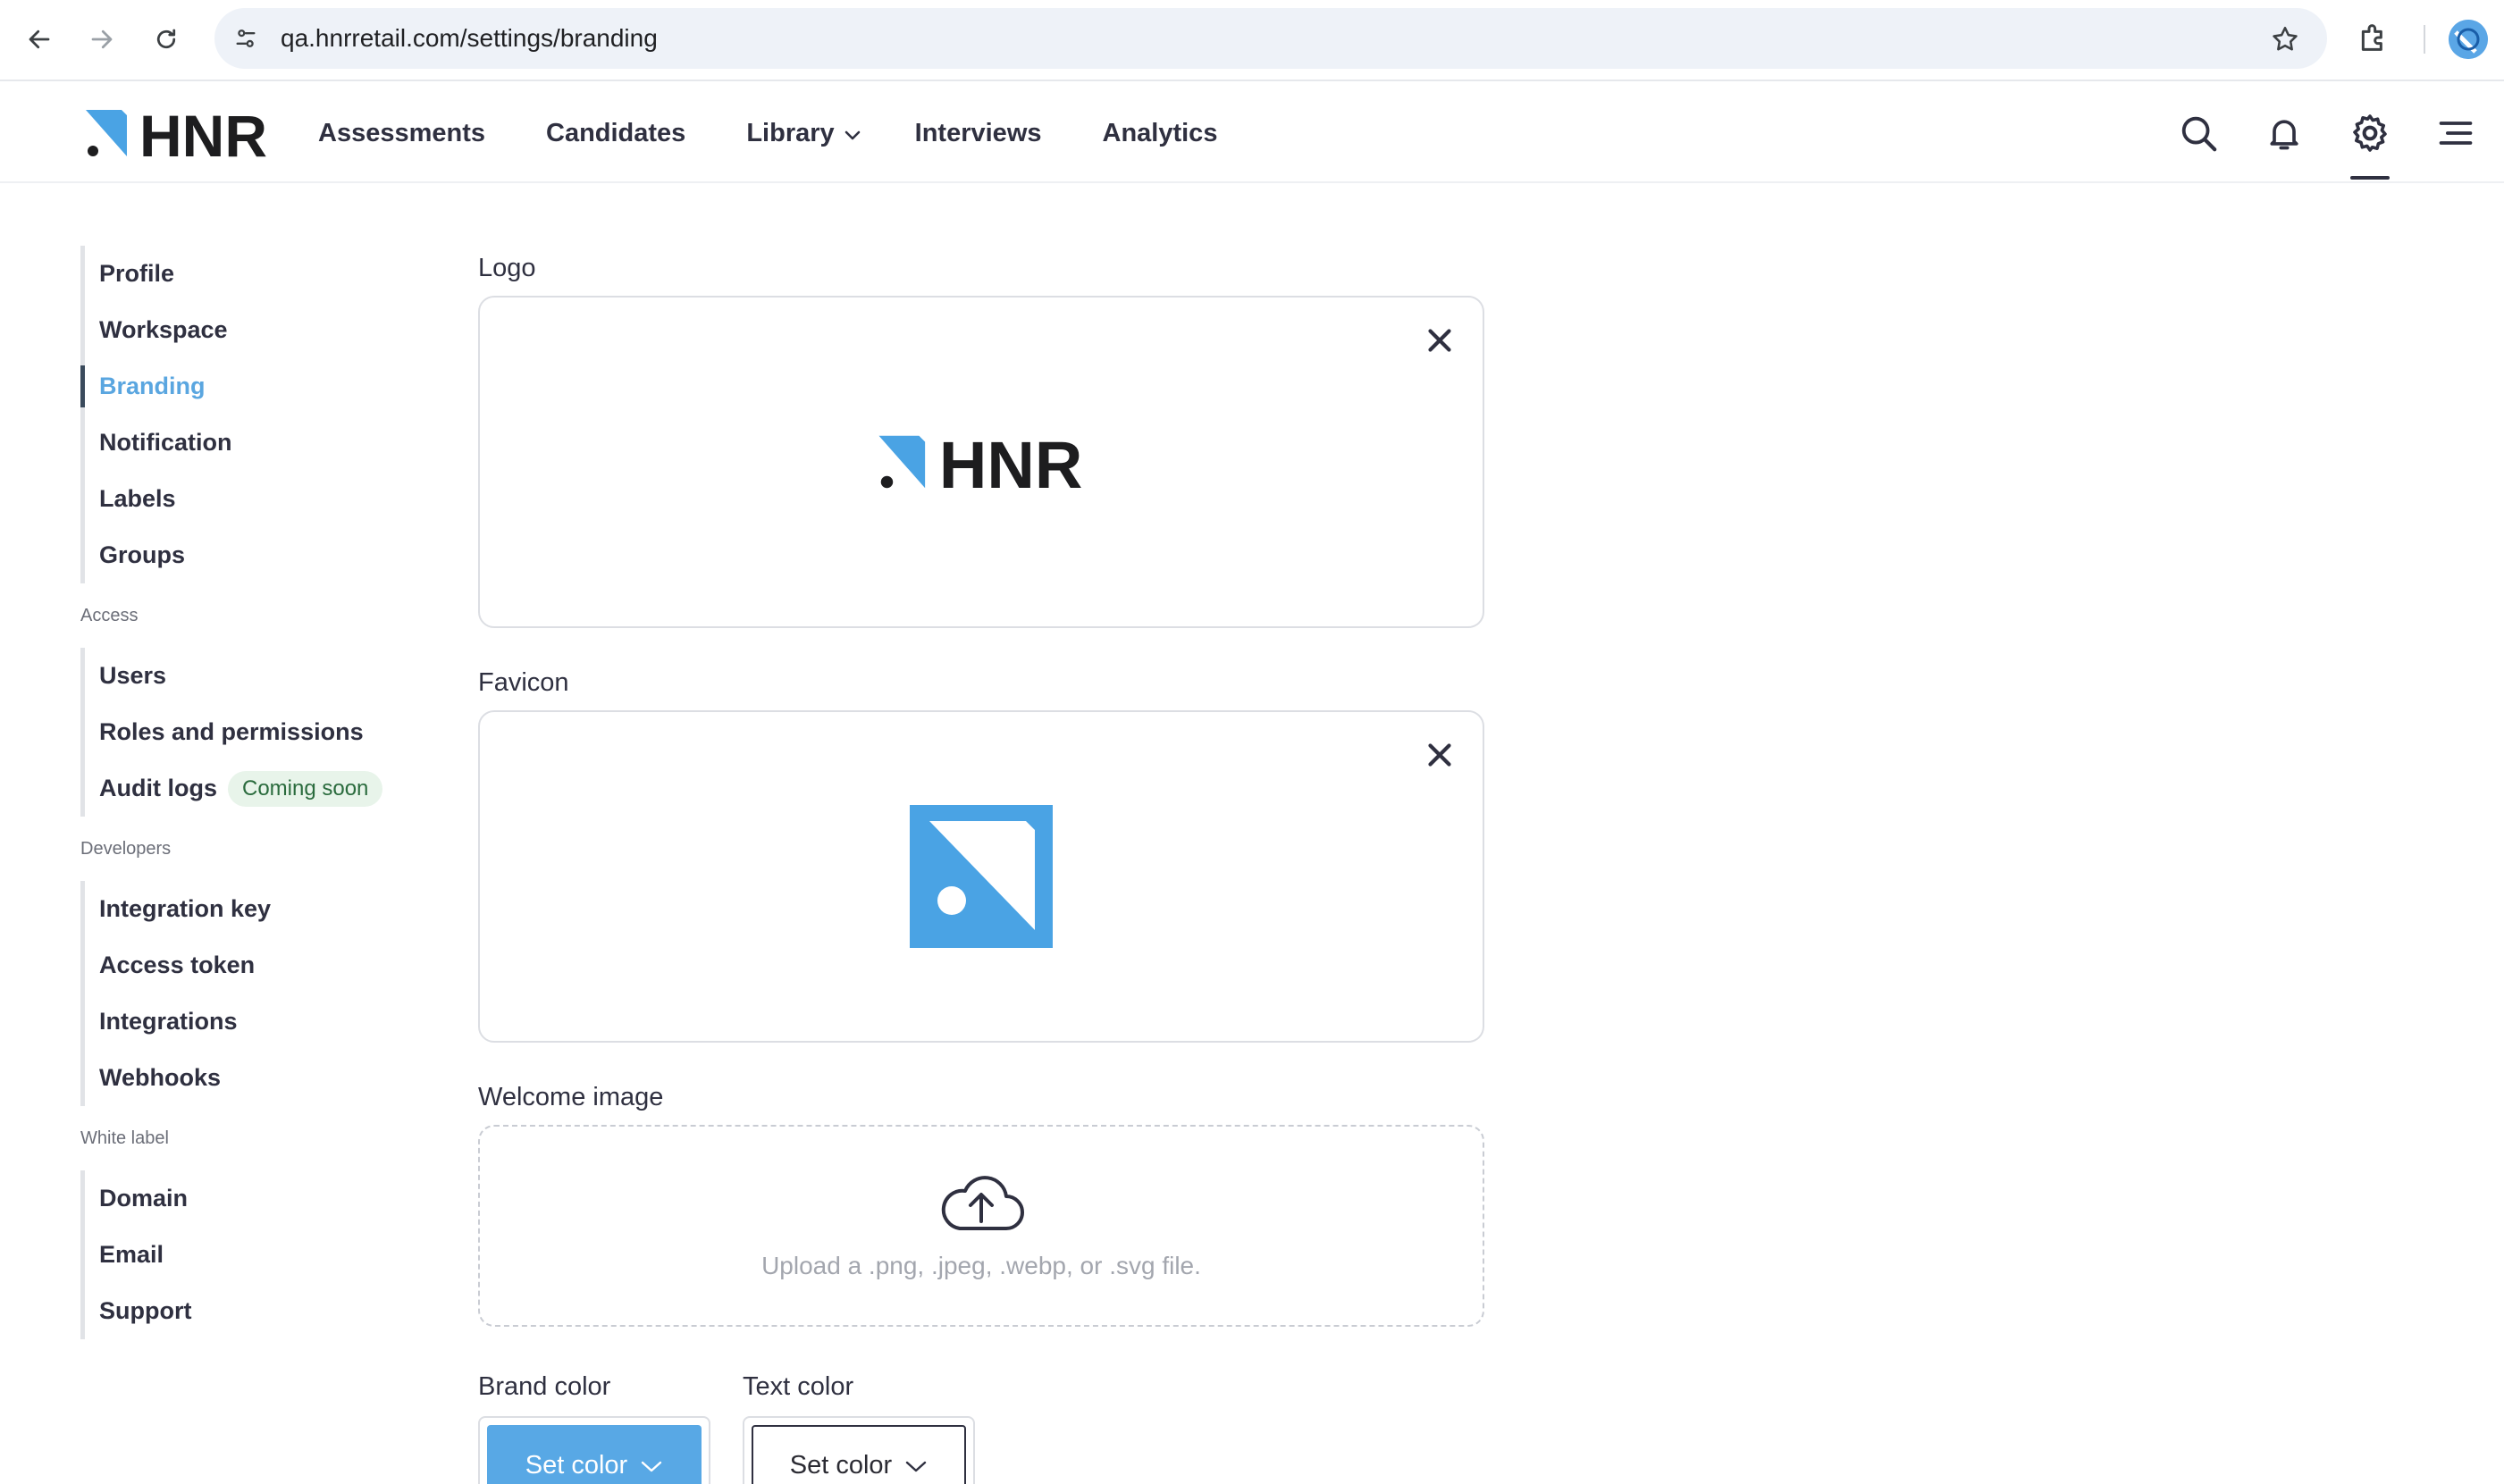 The width and height of the screenshot is (2504, 1484). What do you see at coordinates (2285, 39) in the screenshot?
I see `bookmark-star-icon` at bounding box center [2285, 39].